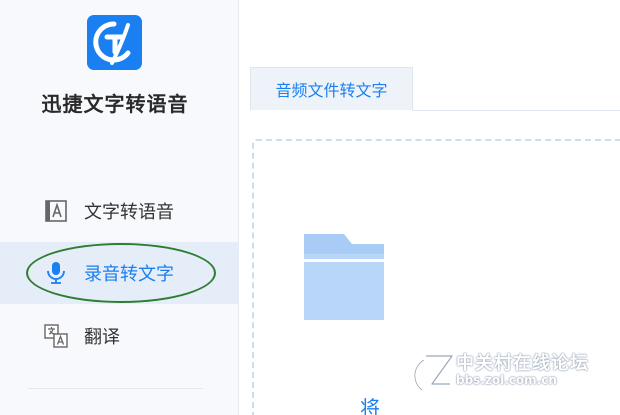 The height and width of the screenshot is (415, 620). I want to click on sidebar-divider, so click(115, 388).